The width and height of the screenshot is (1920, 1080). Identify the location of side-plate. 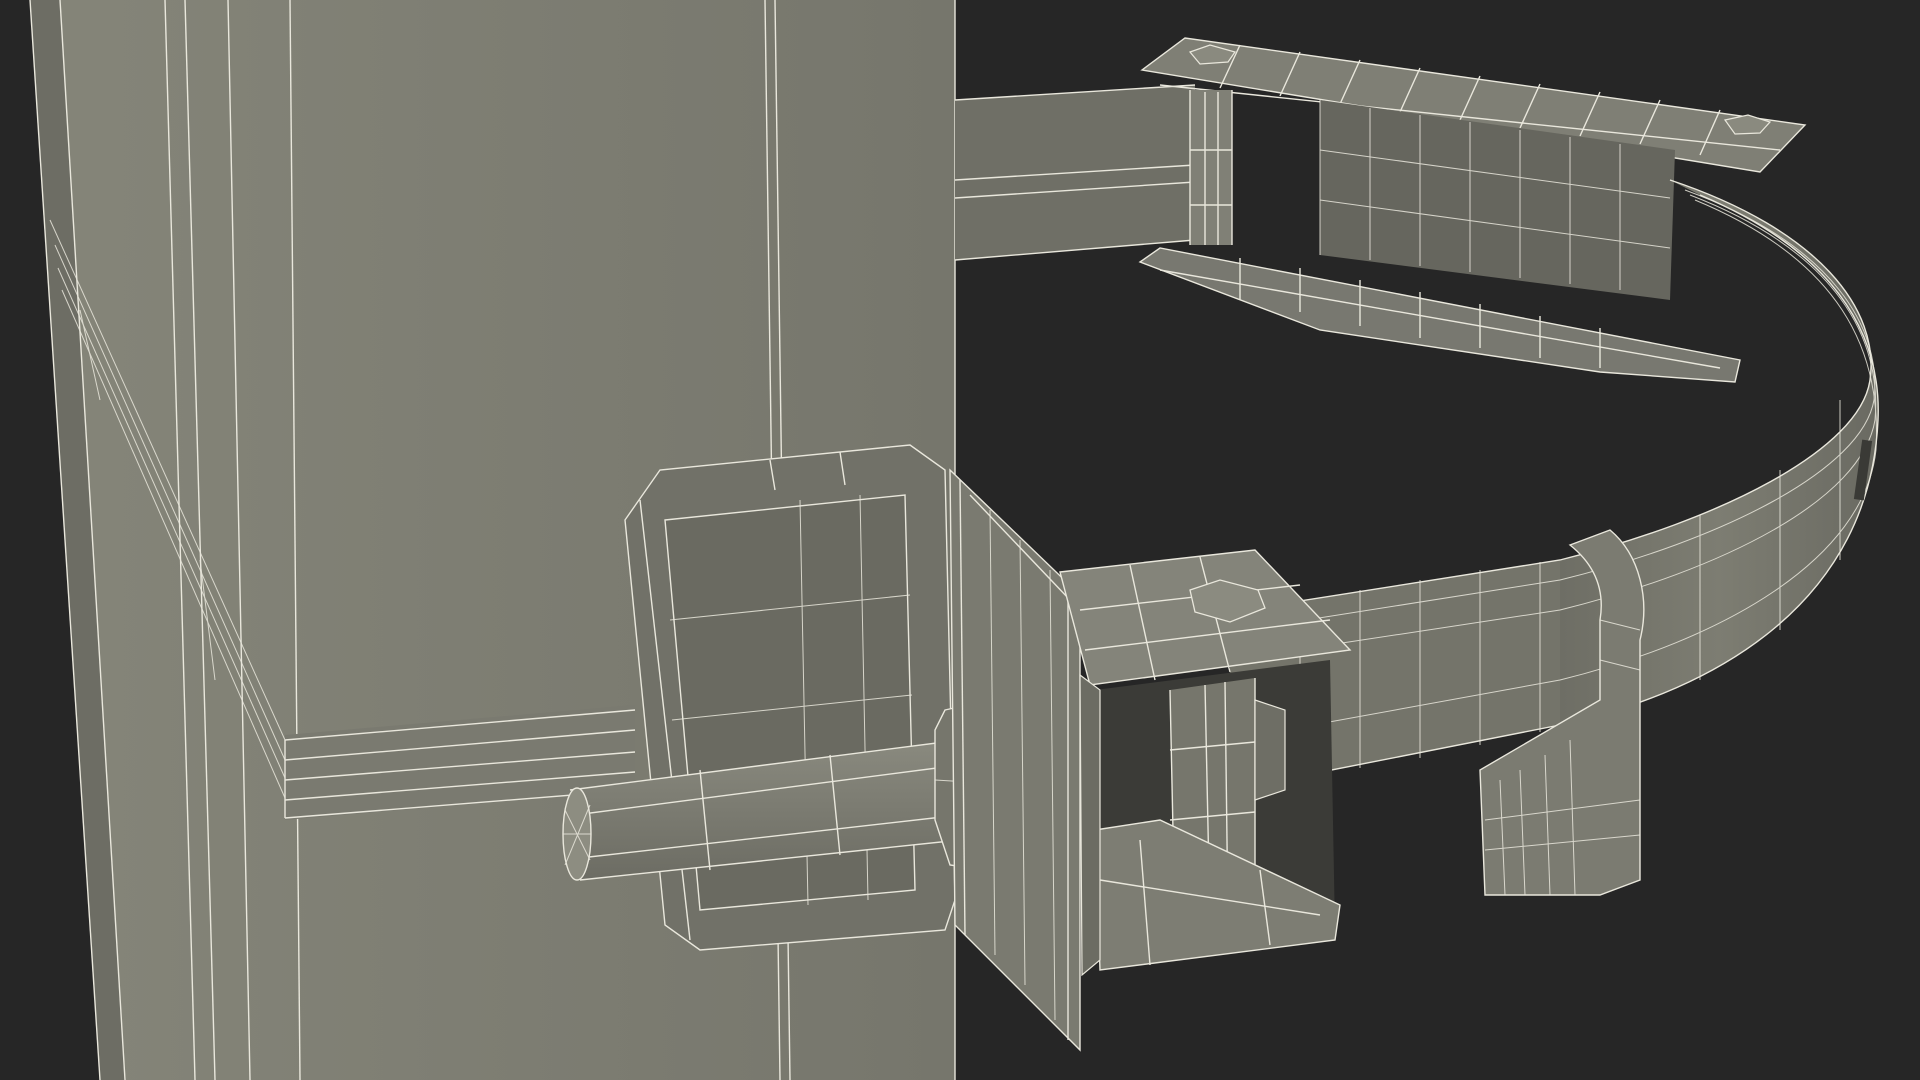
(1015, 760).